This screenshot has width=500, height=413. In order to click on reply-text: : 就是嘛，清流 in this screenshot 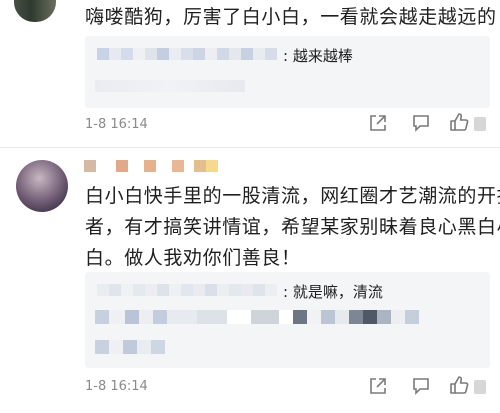, I will do `click(333, 292)`.